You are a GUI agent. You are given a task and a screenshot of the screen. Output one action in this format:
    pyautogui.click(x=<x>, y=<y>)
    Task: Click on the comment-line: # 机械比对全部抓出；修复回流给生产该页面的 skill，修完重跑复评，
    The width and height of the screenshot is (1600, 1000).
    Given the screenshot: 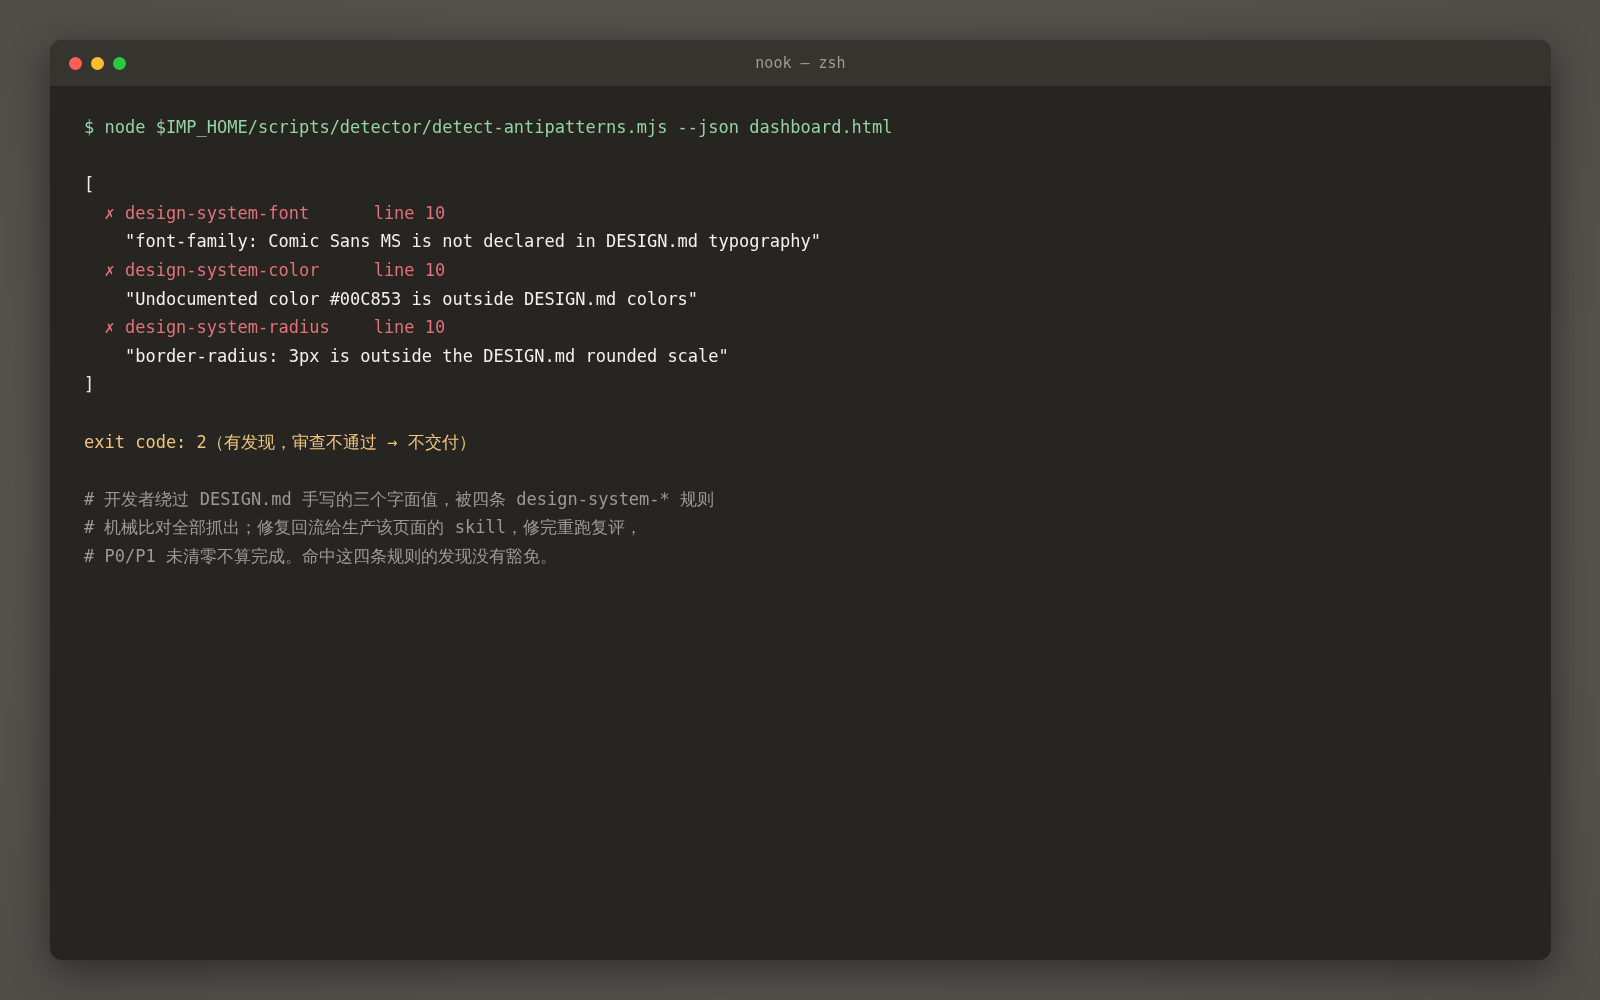 What is the action you would take?
    pyautogui.click(x=363, y=528)
    